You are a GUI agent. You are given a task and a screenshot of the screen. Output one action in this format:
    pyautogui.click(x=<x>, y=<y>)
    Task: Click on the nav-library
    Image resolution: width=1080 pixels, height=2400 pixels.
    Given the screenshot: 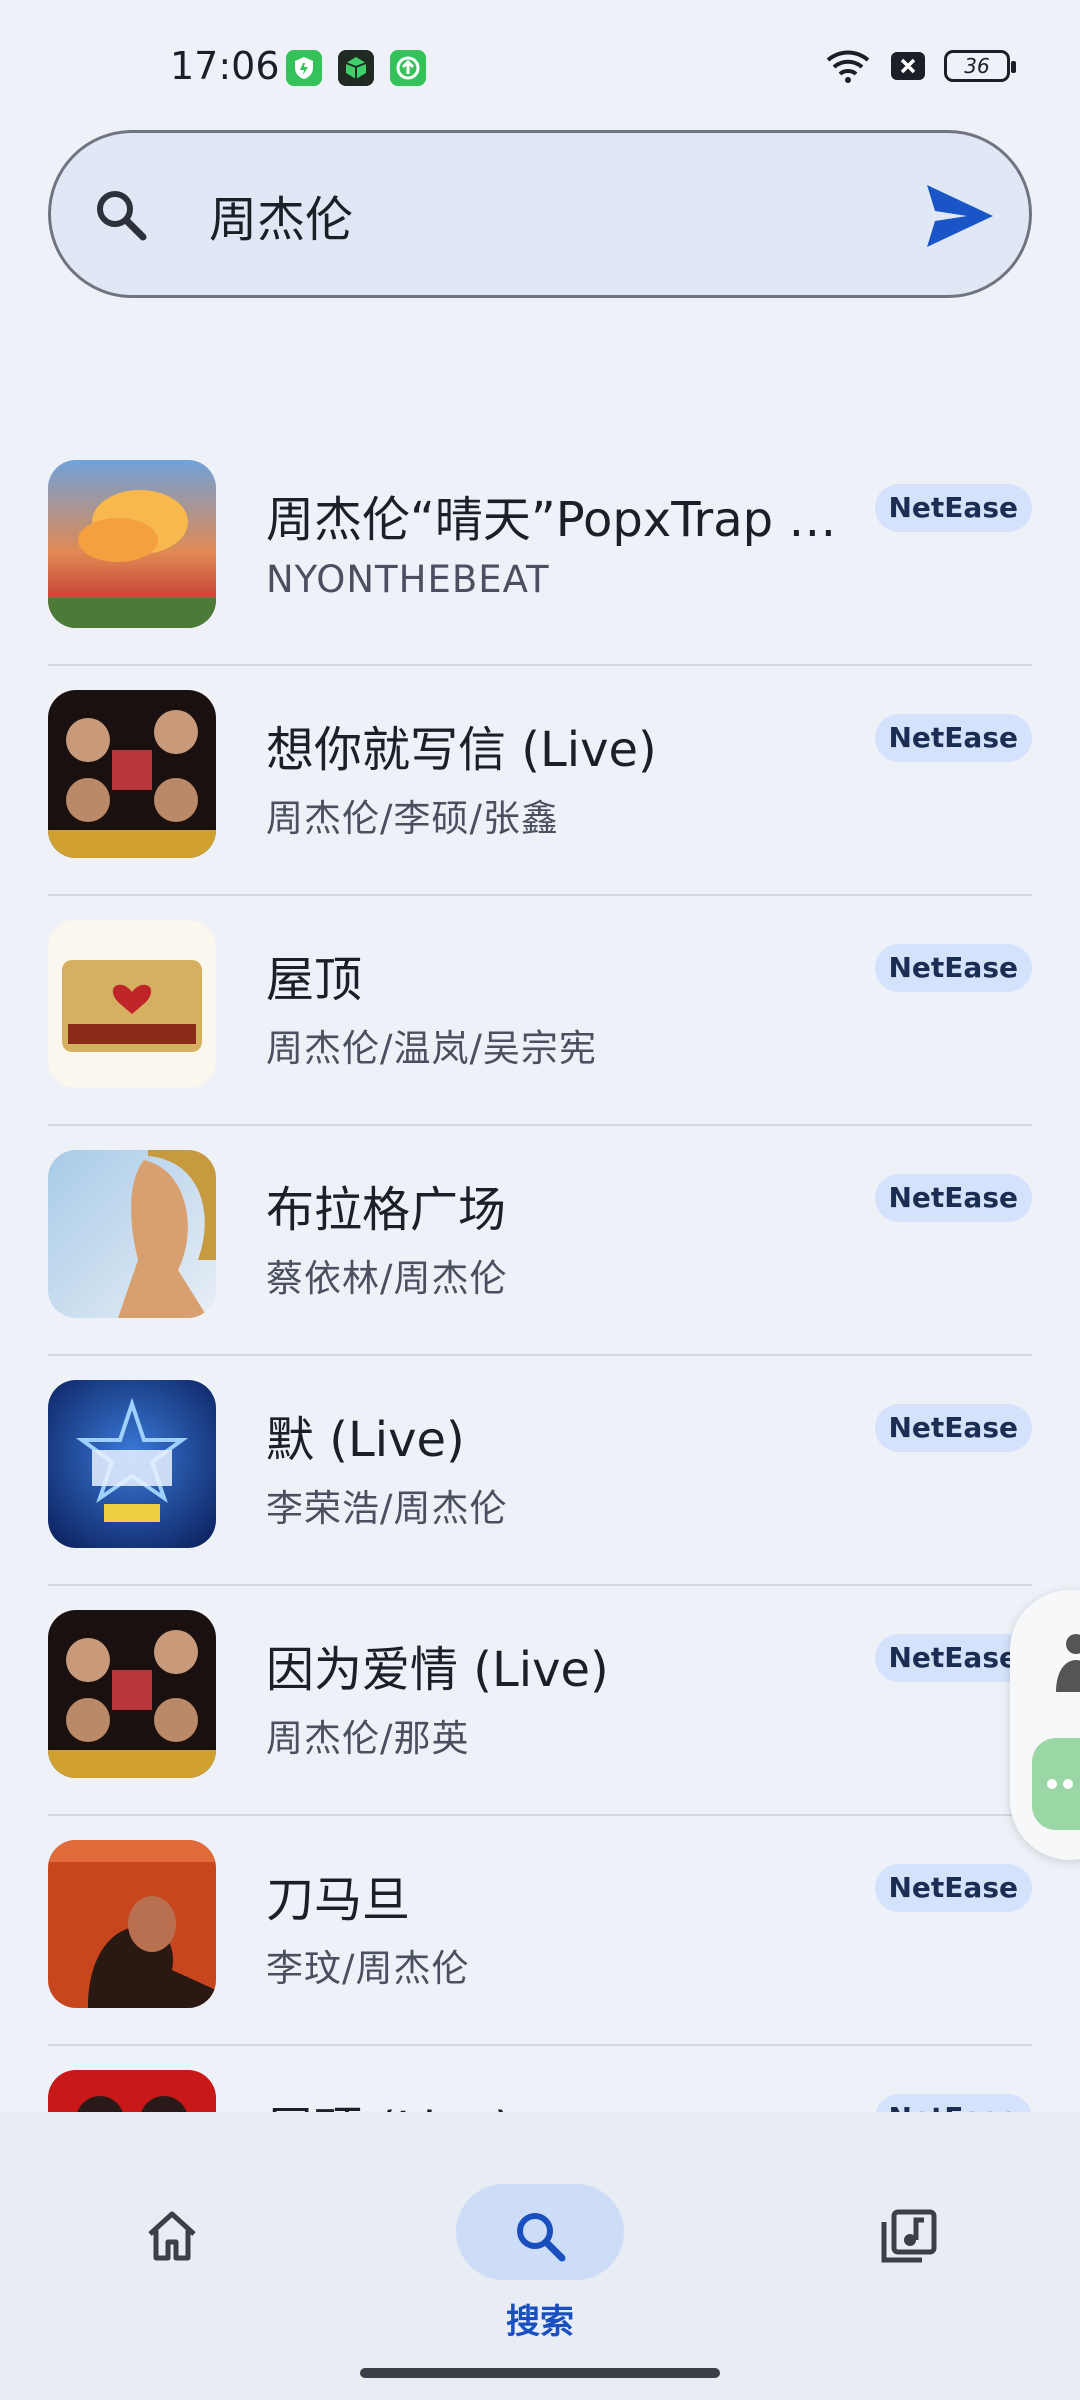 What is the action you would take?
    pyautogui.click(x=908, y=2243)
    